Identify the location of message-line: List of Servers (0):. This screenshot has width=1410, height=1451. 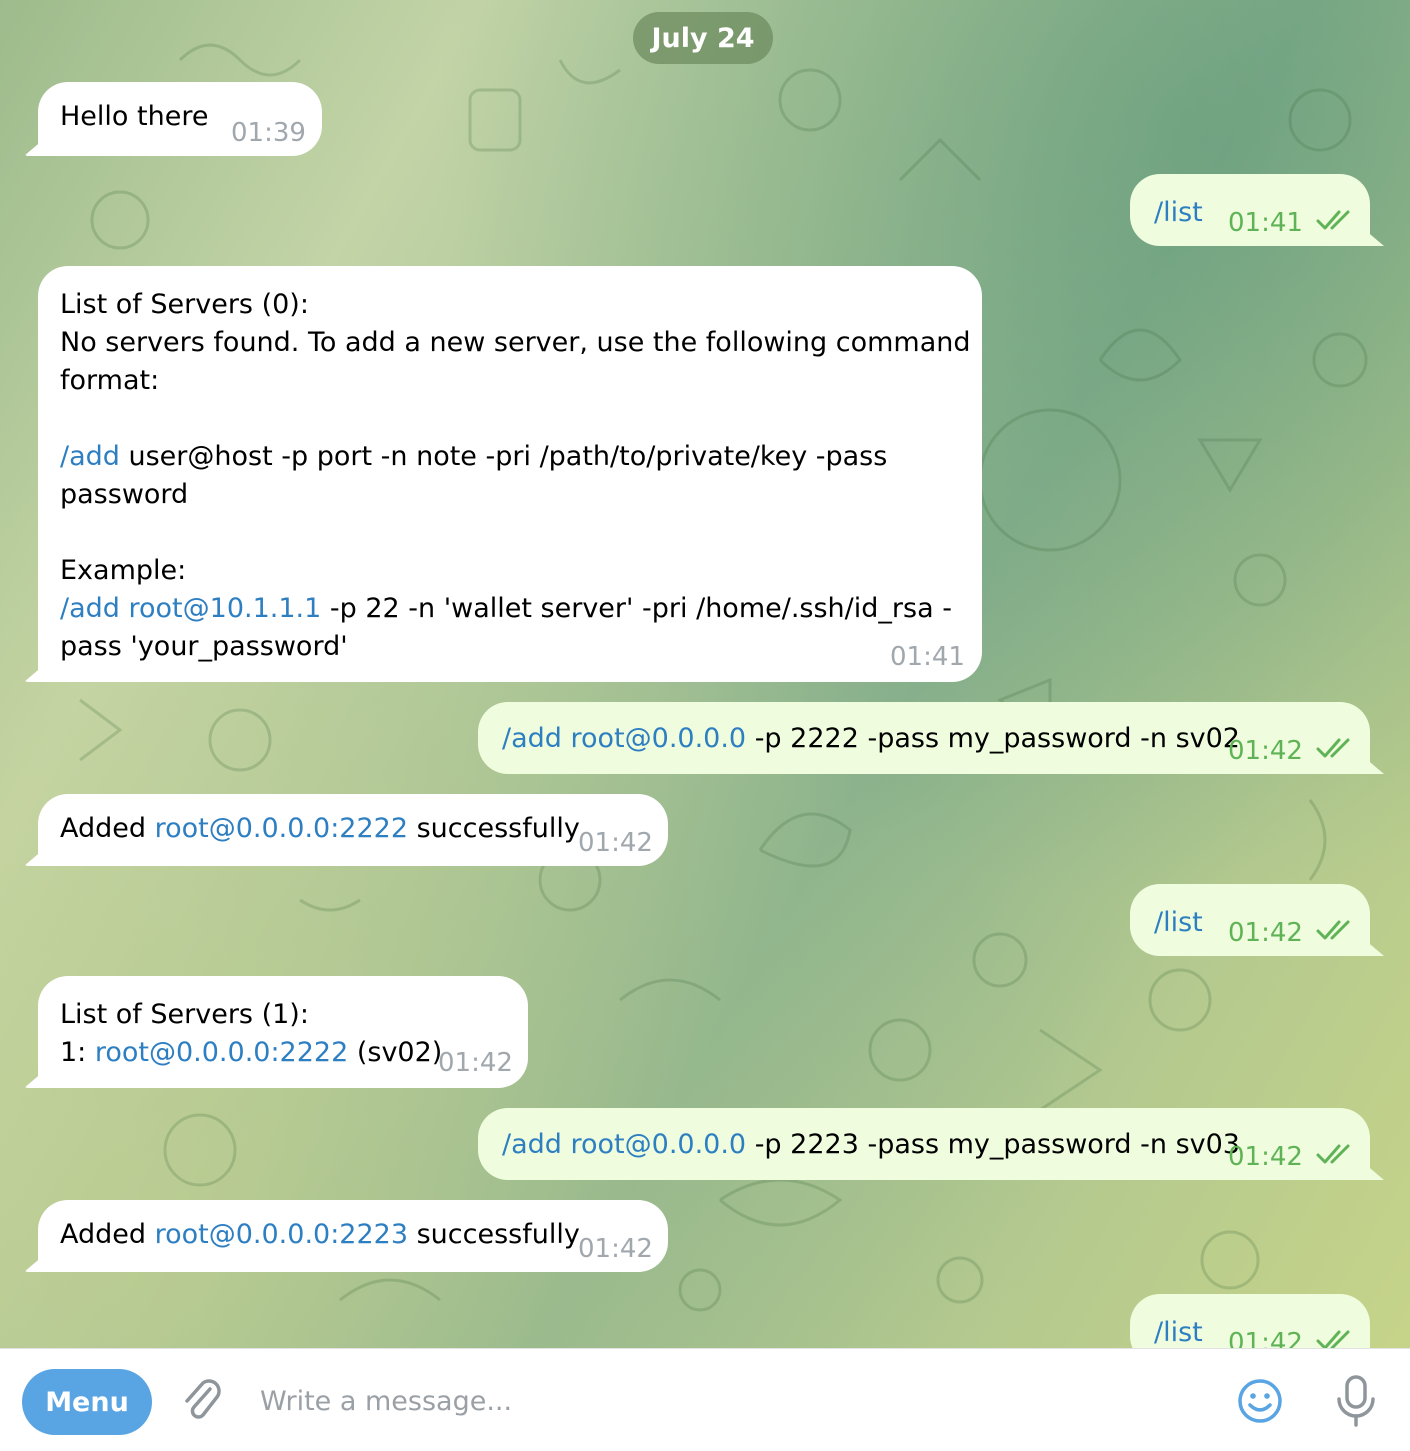
(515, 305).